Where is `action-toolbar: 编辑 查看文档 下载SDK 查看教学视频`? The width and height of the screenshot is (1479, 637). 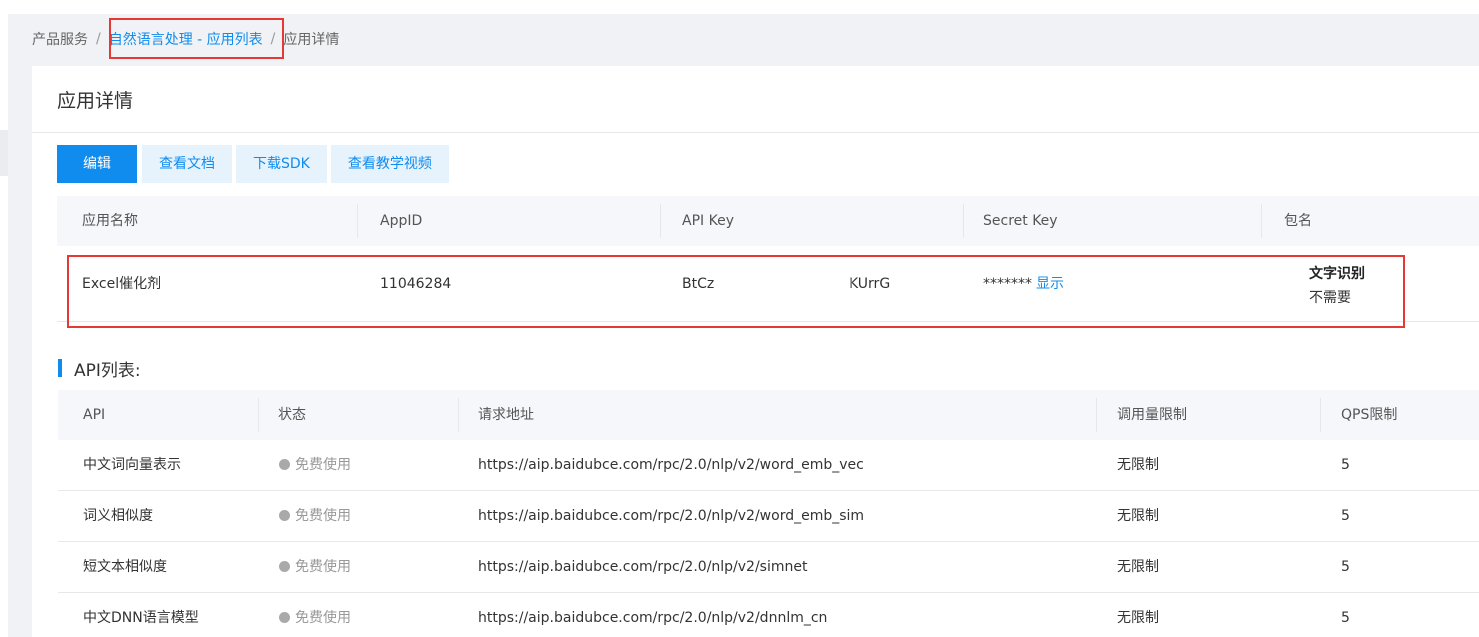
action-toolbar: 编辑 查看文档 下载SDK 查看教学视频 is located at coordinates (255, 164).